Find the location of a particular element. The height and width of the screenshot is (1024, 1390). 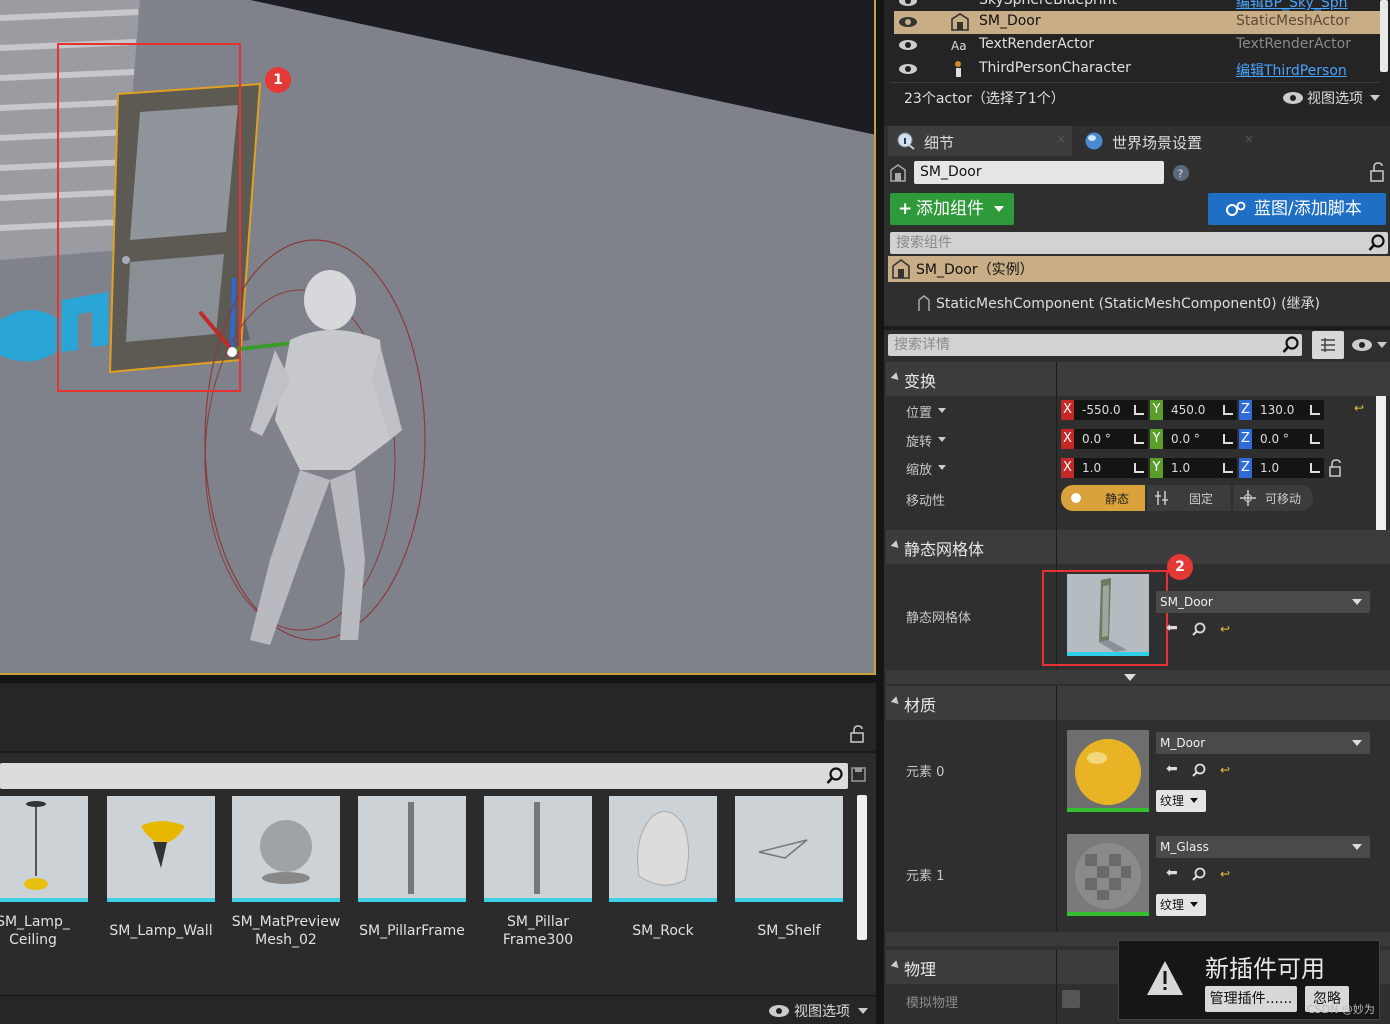

blueprint-add-script-button: 蓝图/添加脚本 is located at coordinates (1297, 209).